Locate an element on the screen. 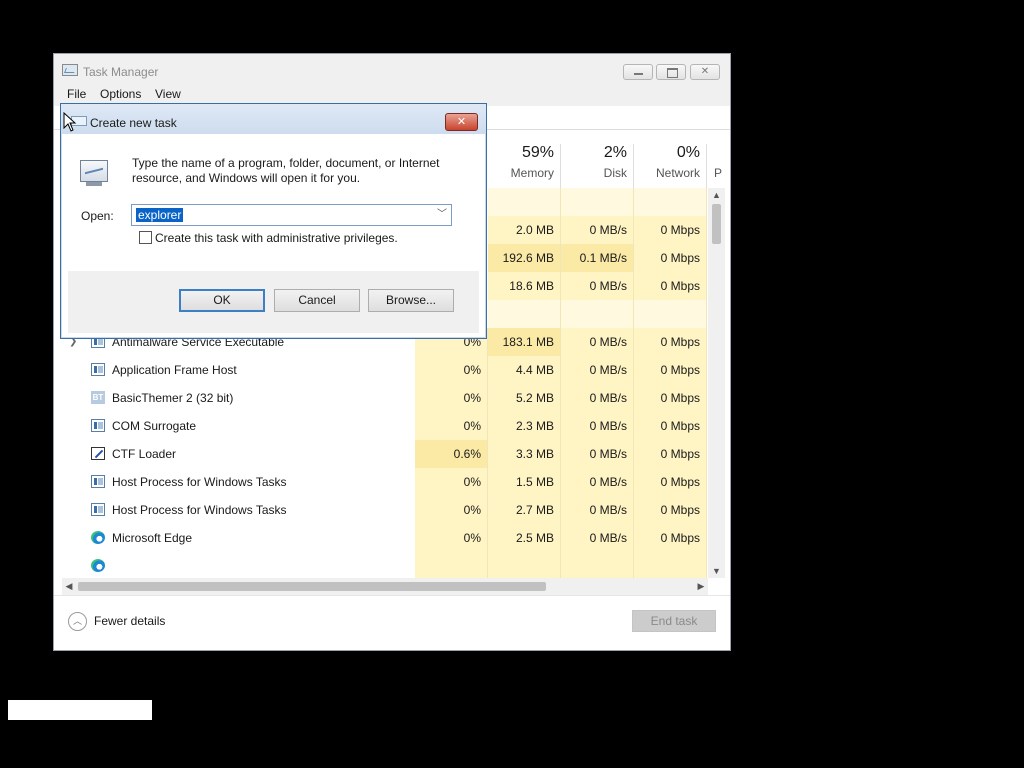  scroll-right-icon: ▶ is located at coordinates (701, 586).